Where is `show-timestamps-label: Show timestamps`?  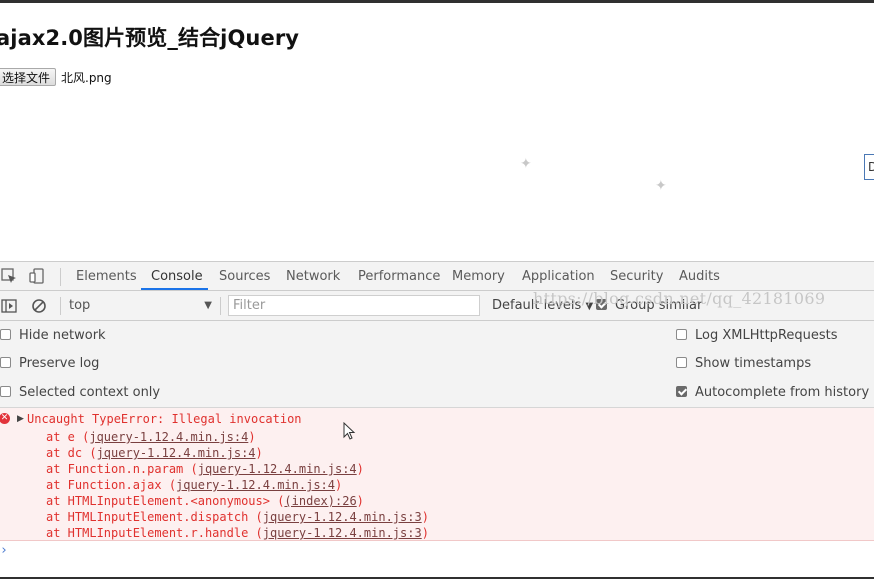
show-timestamps-label: Show timestamps is located at coordinates (753, 363).